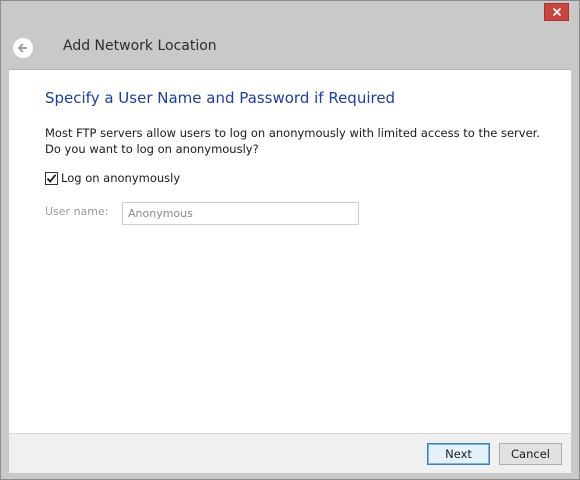 The height and width of the screenshot is (480, 580). Describe the element at coordinates (530, 454) in the screenshot. I see `cancel-button: Cancel` at that location.